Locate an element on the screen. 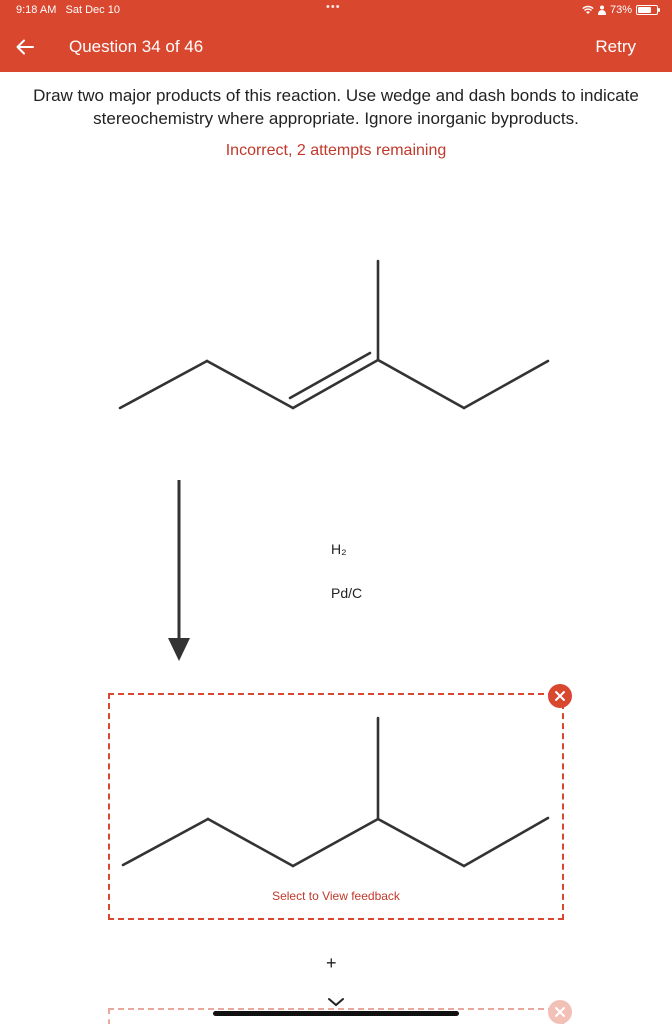 This screenshot has width=672, height=1024. status-bar: 9:18 AM Sat Dec 10 ••• 73% is located at coordinates (336, 11).